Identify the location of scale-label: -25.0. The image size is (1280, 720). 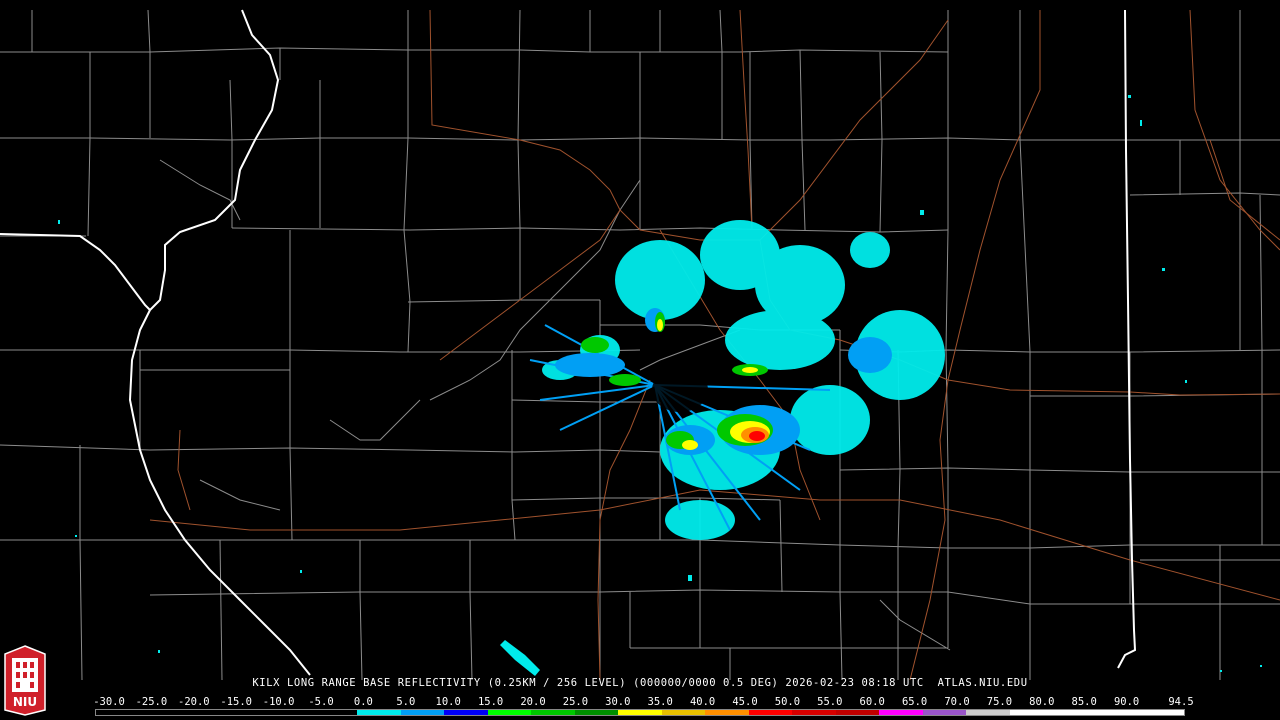
(151, 702).